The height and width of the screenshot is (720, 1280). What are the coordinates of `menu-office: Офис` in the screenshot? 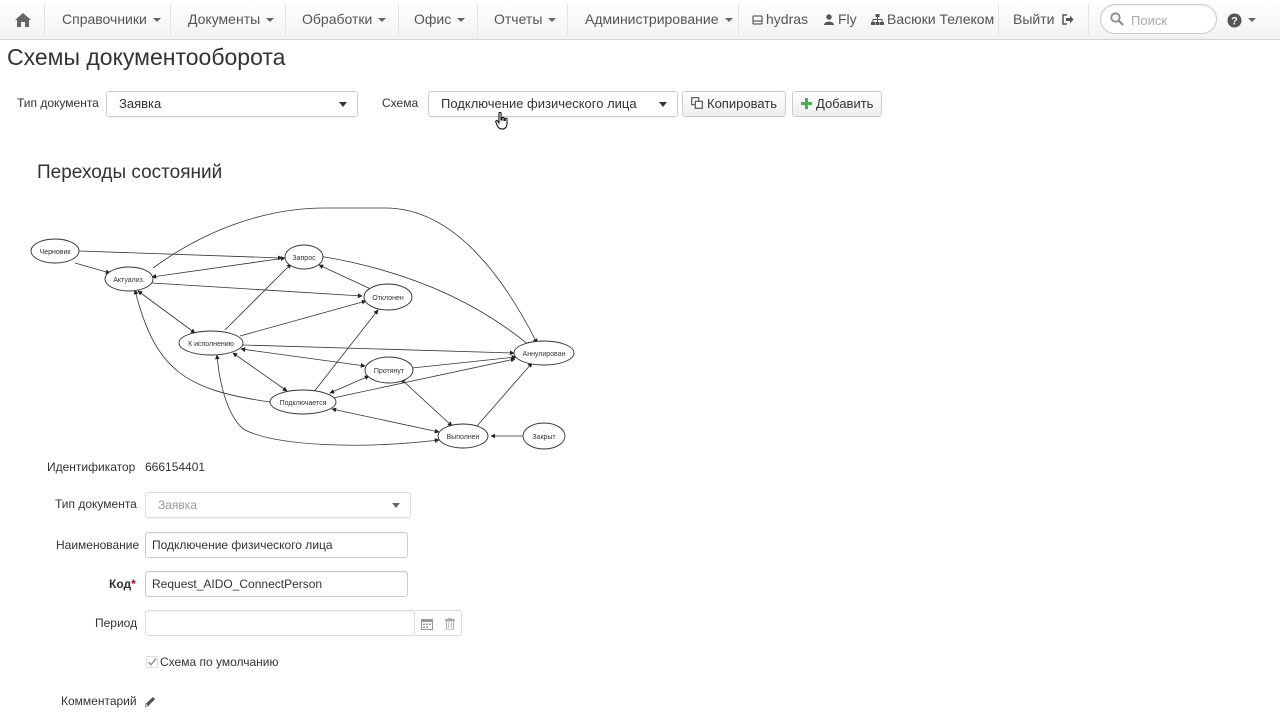 It's located at (440, 19).